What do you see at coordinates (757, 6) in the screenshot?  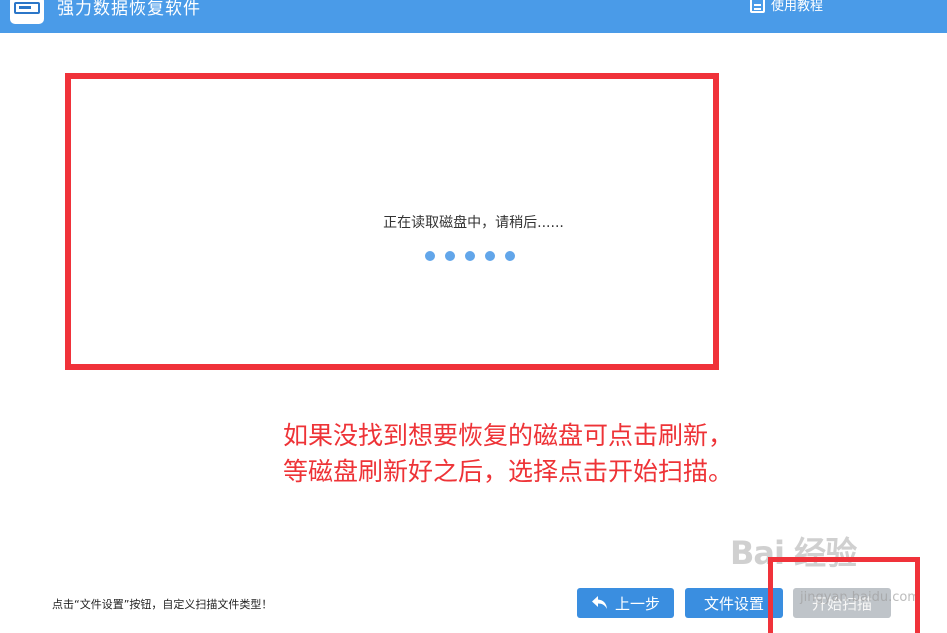 I see `document-icon` at bounding box center [757, 6].